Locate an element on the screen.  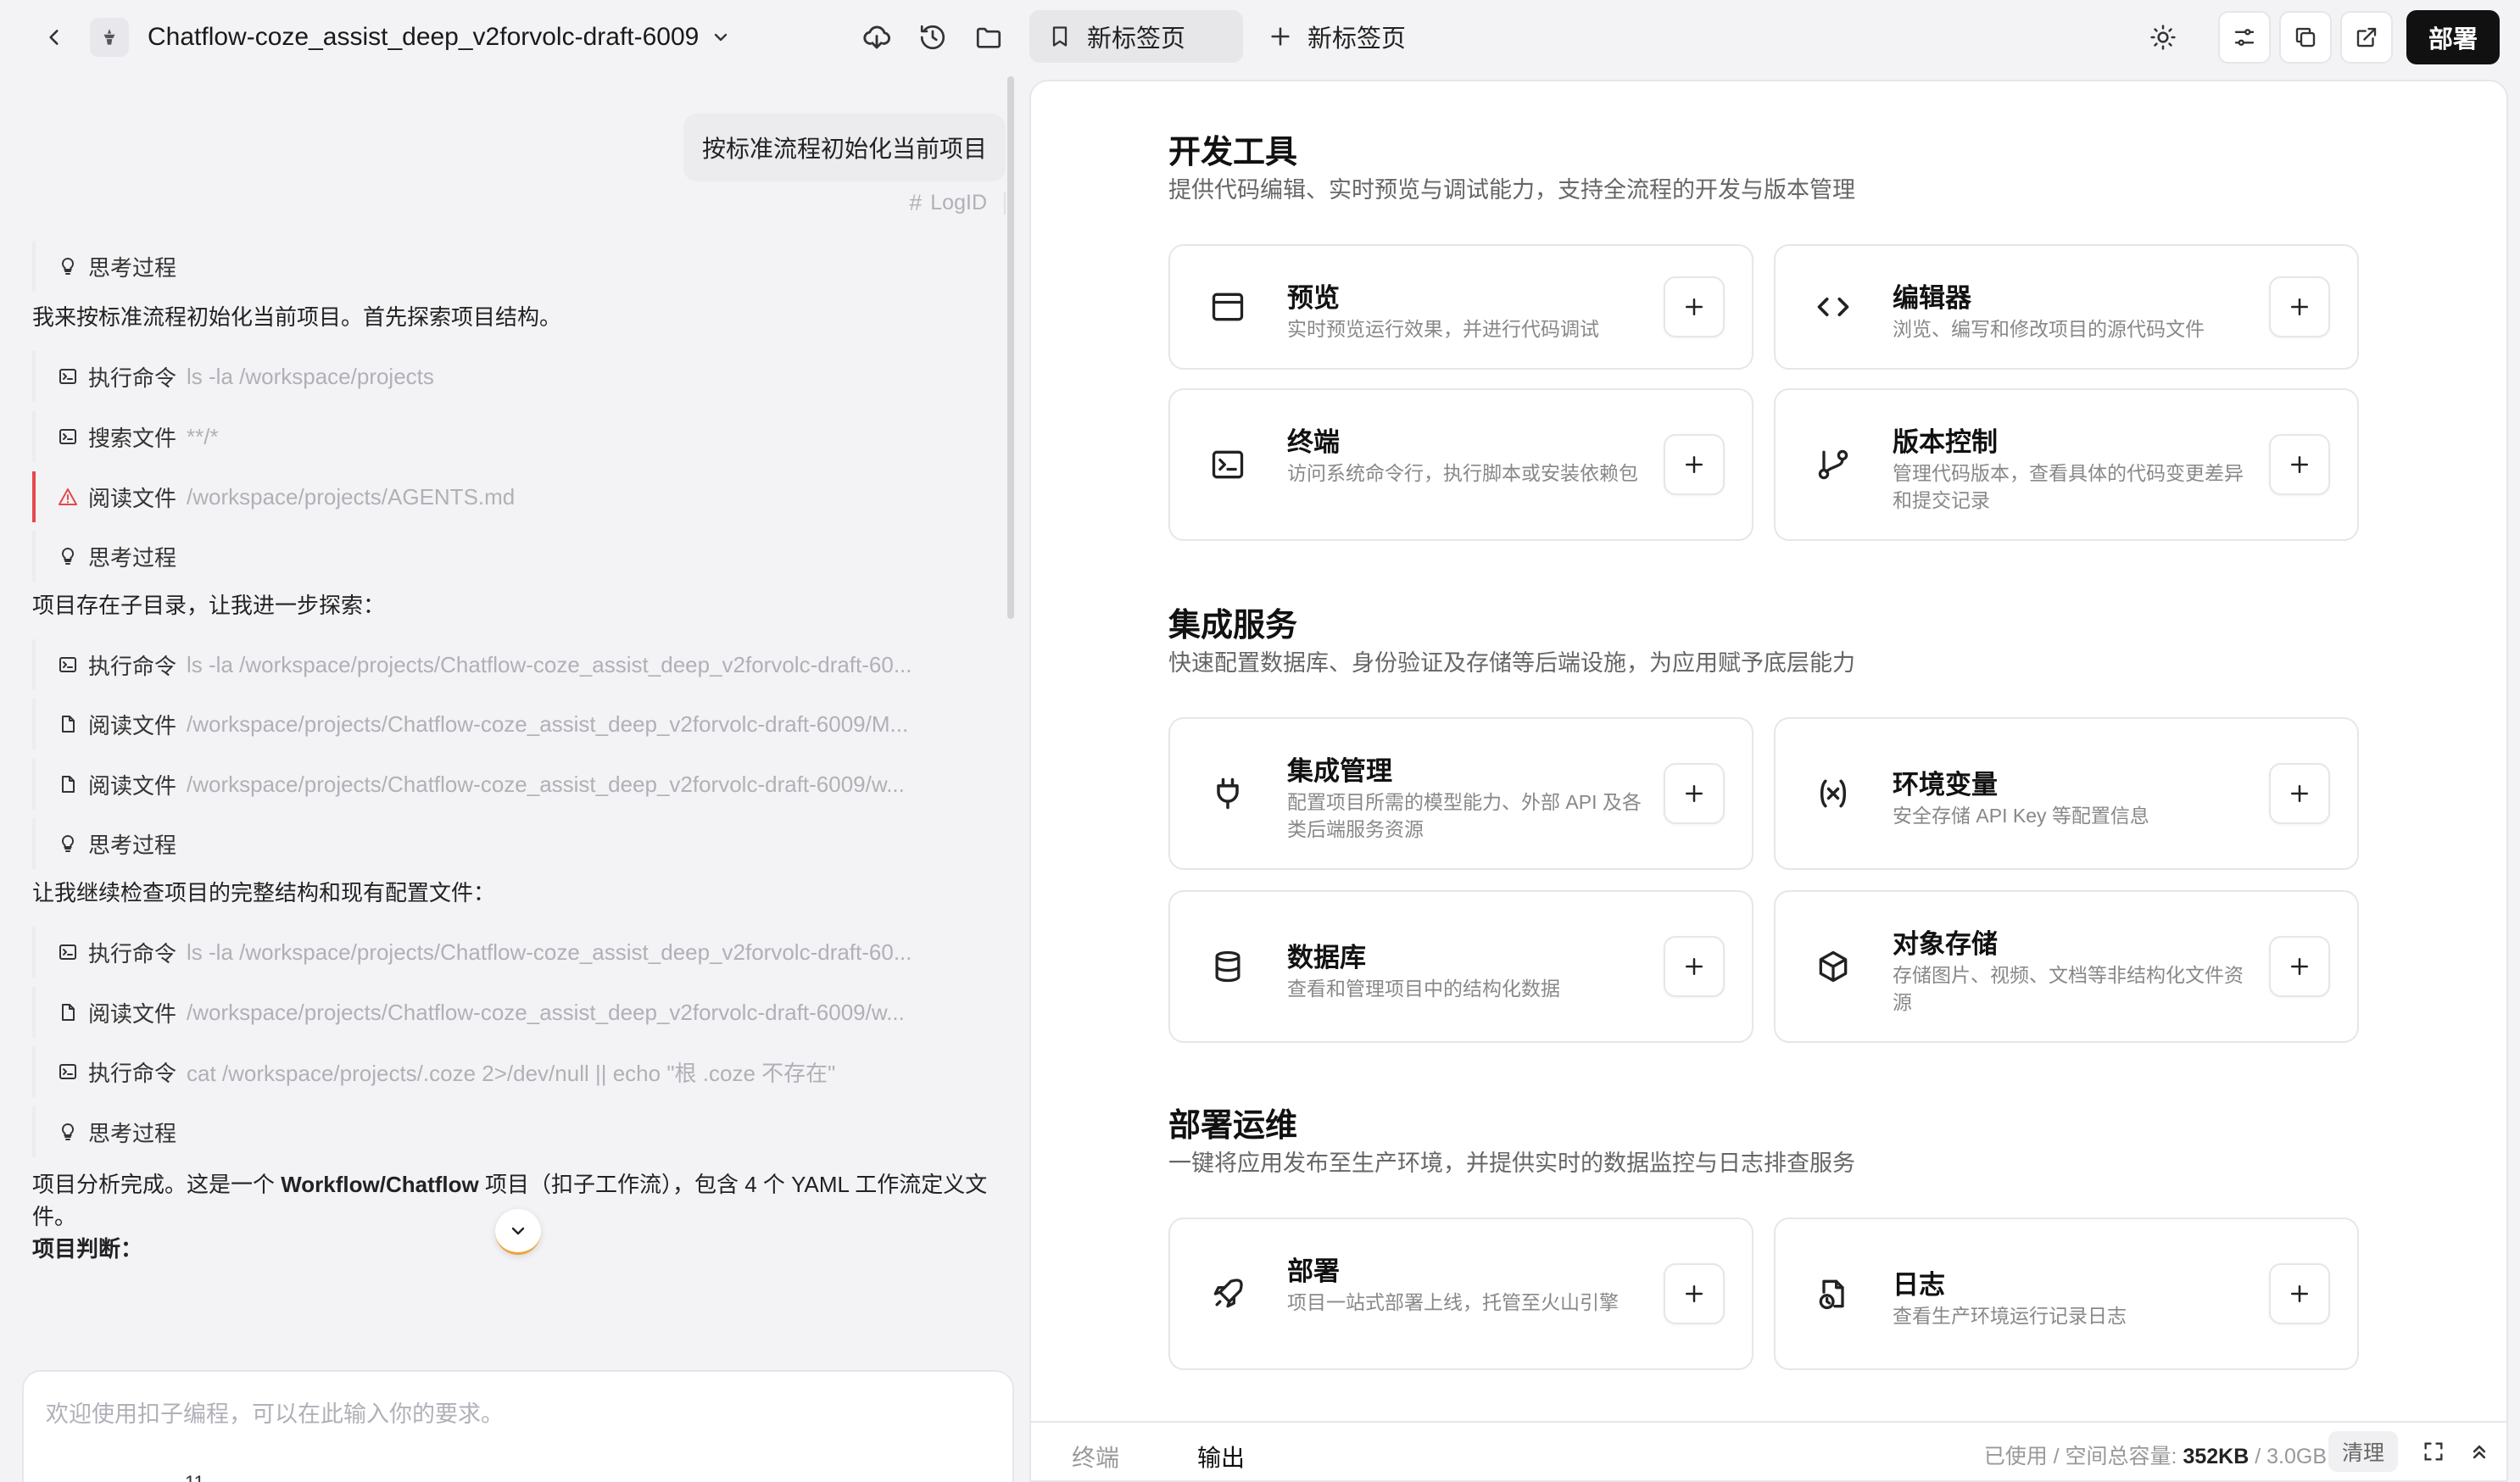
history-button is located at coordinates (933, 37).